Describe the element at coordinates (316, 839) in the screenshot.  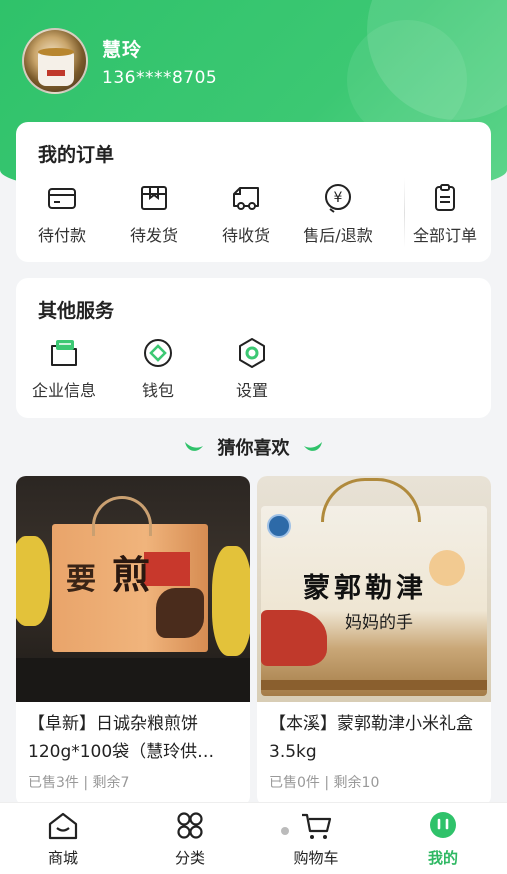
I see `nav-cart: 购物车` at that location.